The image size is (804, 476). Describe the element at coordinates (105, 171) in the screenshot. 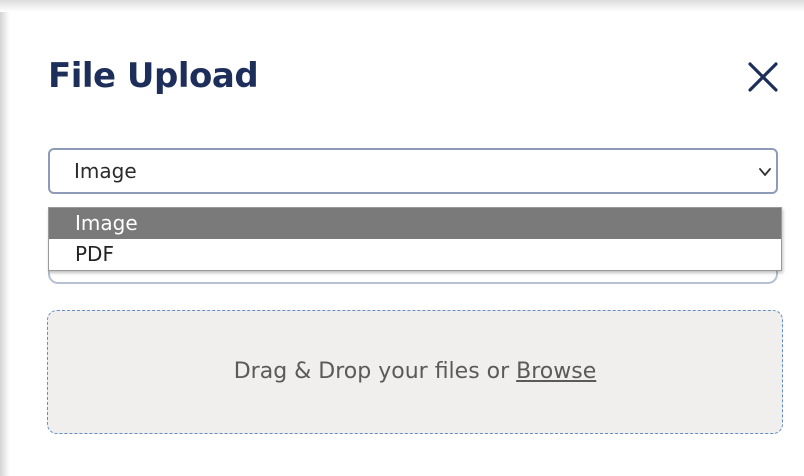

I see `file-type-select-value: Image` at that location.